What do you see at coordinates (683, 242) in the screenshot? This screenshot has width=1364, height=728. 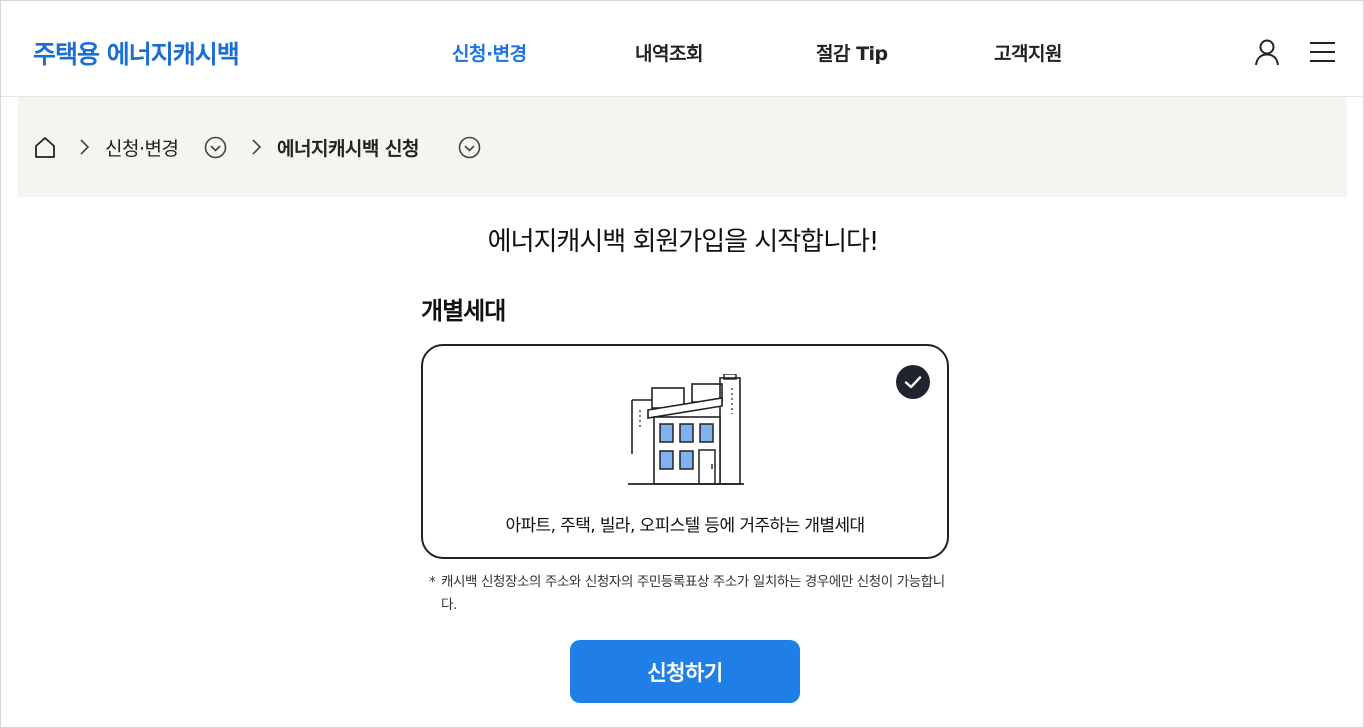 I see `page-title: 에너지캐시백 회원가입을 시작합니다!` at bounding box center [683, 242].